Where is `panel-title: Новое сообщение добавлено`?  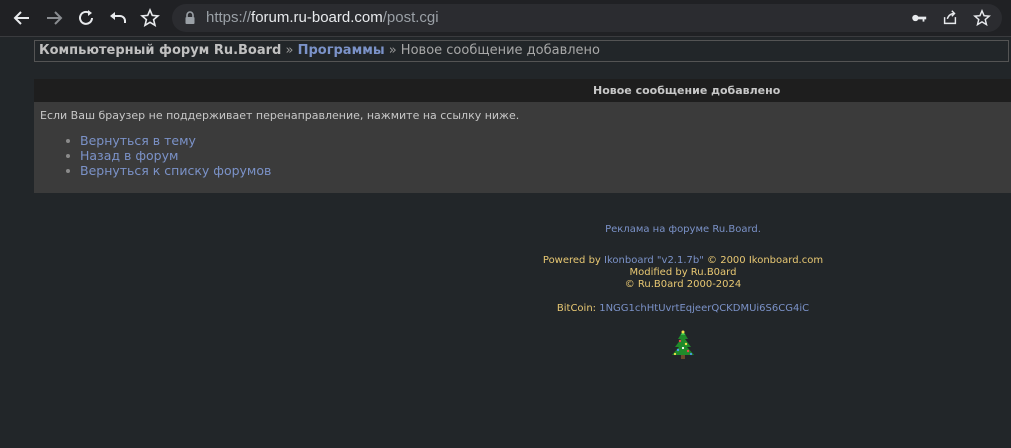 panel-title: Новое сообщение добавлено is located at coordinates (687, 90).